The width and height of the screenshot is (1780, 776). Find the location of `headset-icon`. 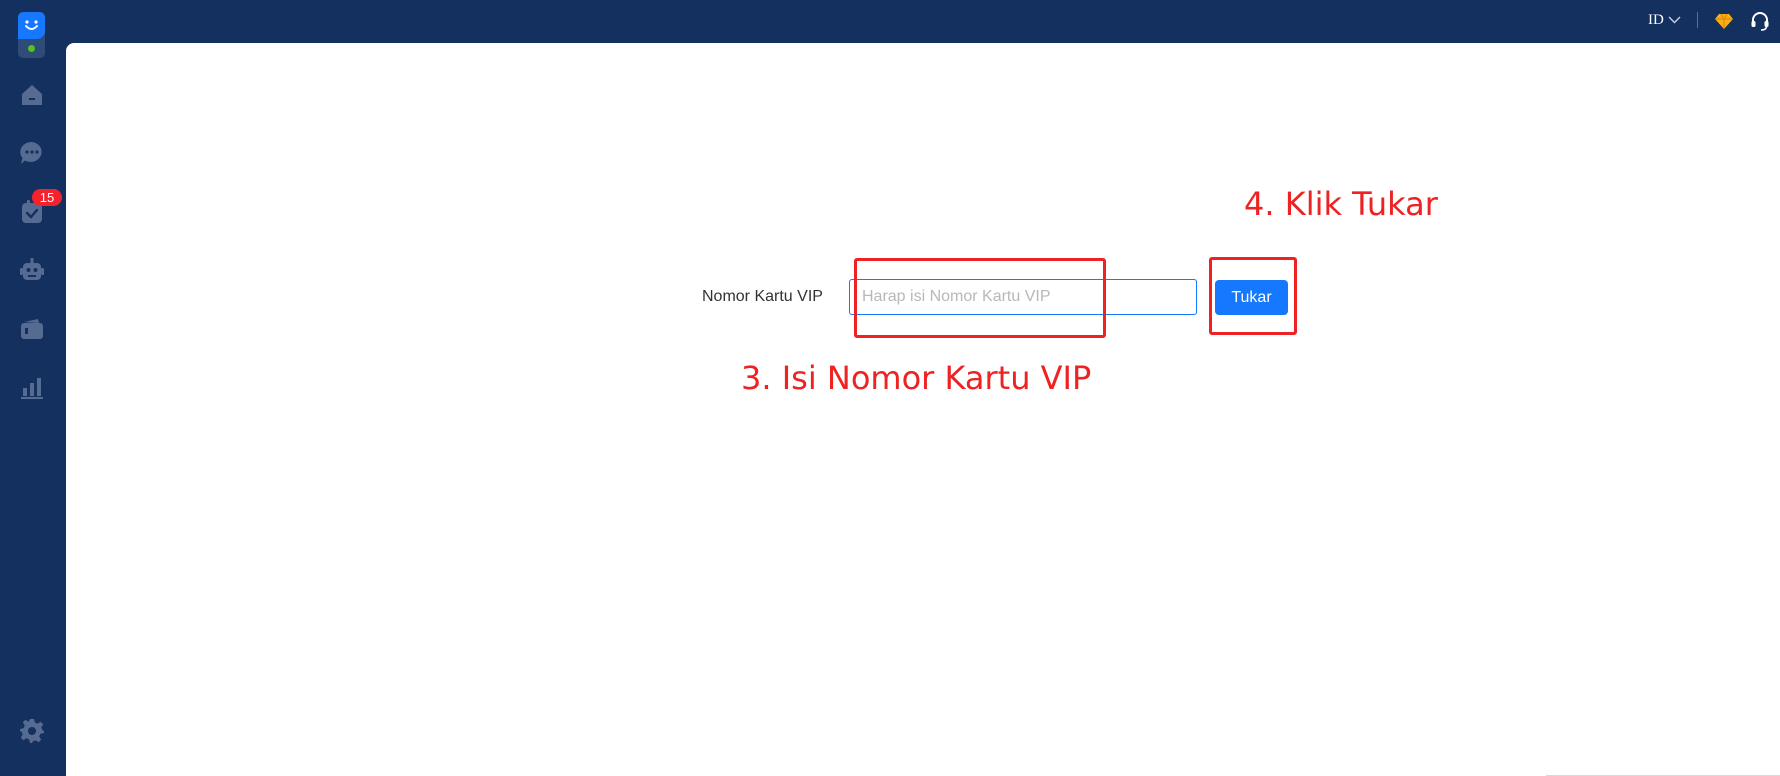

headset-icon is located at coordinates (1760, 21).